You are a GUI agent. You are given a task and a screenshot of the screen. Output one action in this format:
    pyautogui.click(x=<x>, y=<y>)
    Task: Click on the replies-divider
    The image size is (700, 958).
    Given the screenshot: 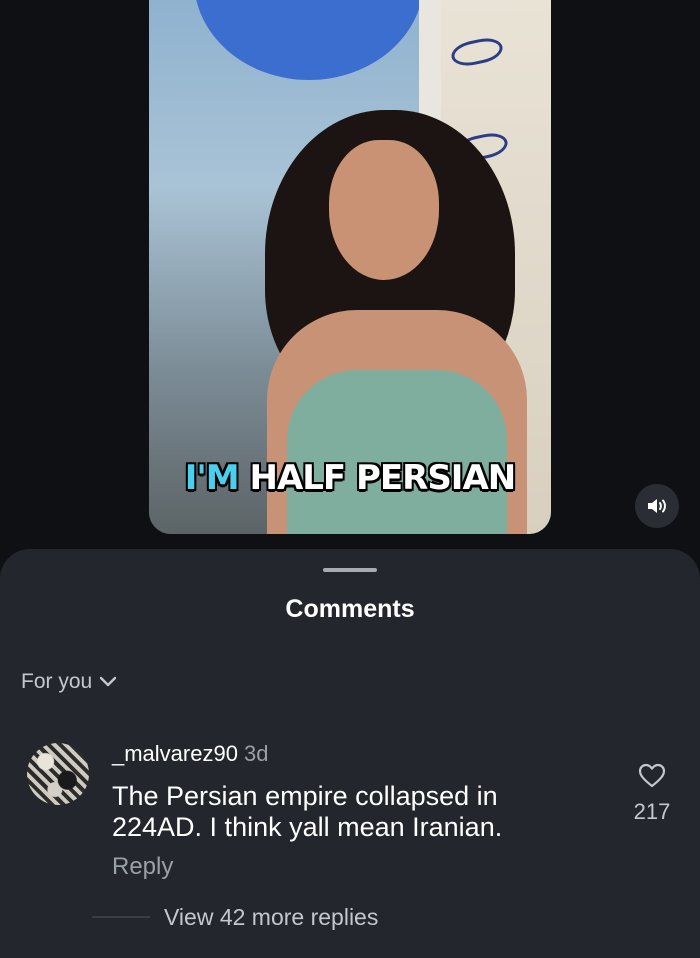 What is the action you would take?
    pyautogui.click(x=121, y=917)
    